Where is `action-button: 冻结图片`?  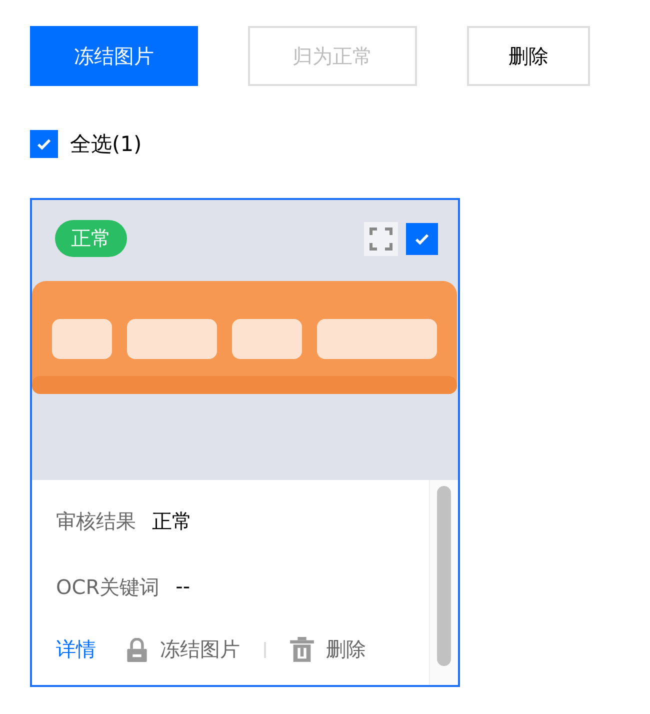
action-button: 冻结图片 is located at coordinates (114, 56).